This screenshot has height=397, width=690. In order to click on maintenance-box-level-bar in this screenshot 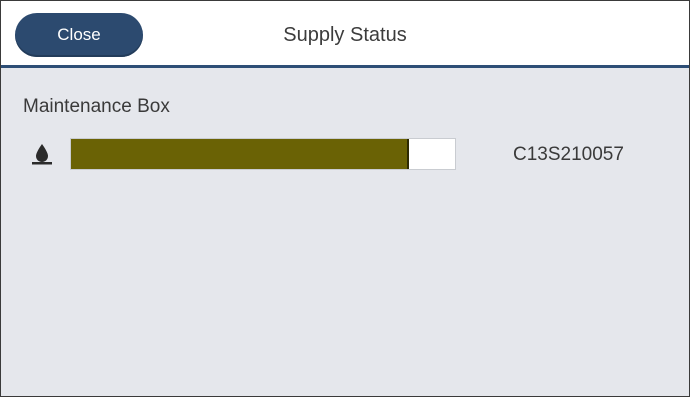, I will do `click(263, 154)`.